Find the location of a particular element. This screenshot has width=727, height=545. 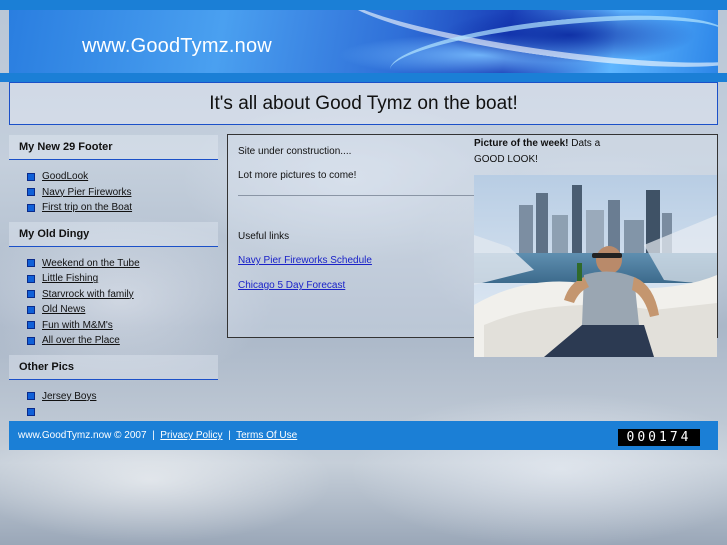

list-item: GoodLook is located at coordinates (122, 177).